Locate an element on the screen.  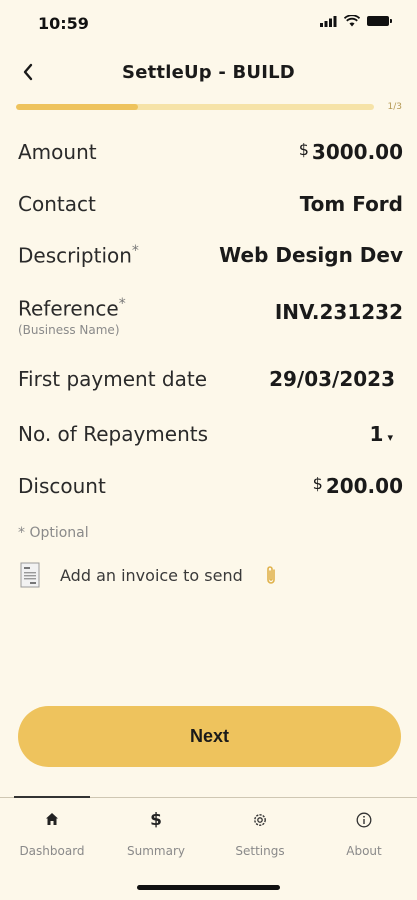
amount-value: $3000.00 is located at coordinates (351, 152).